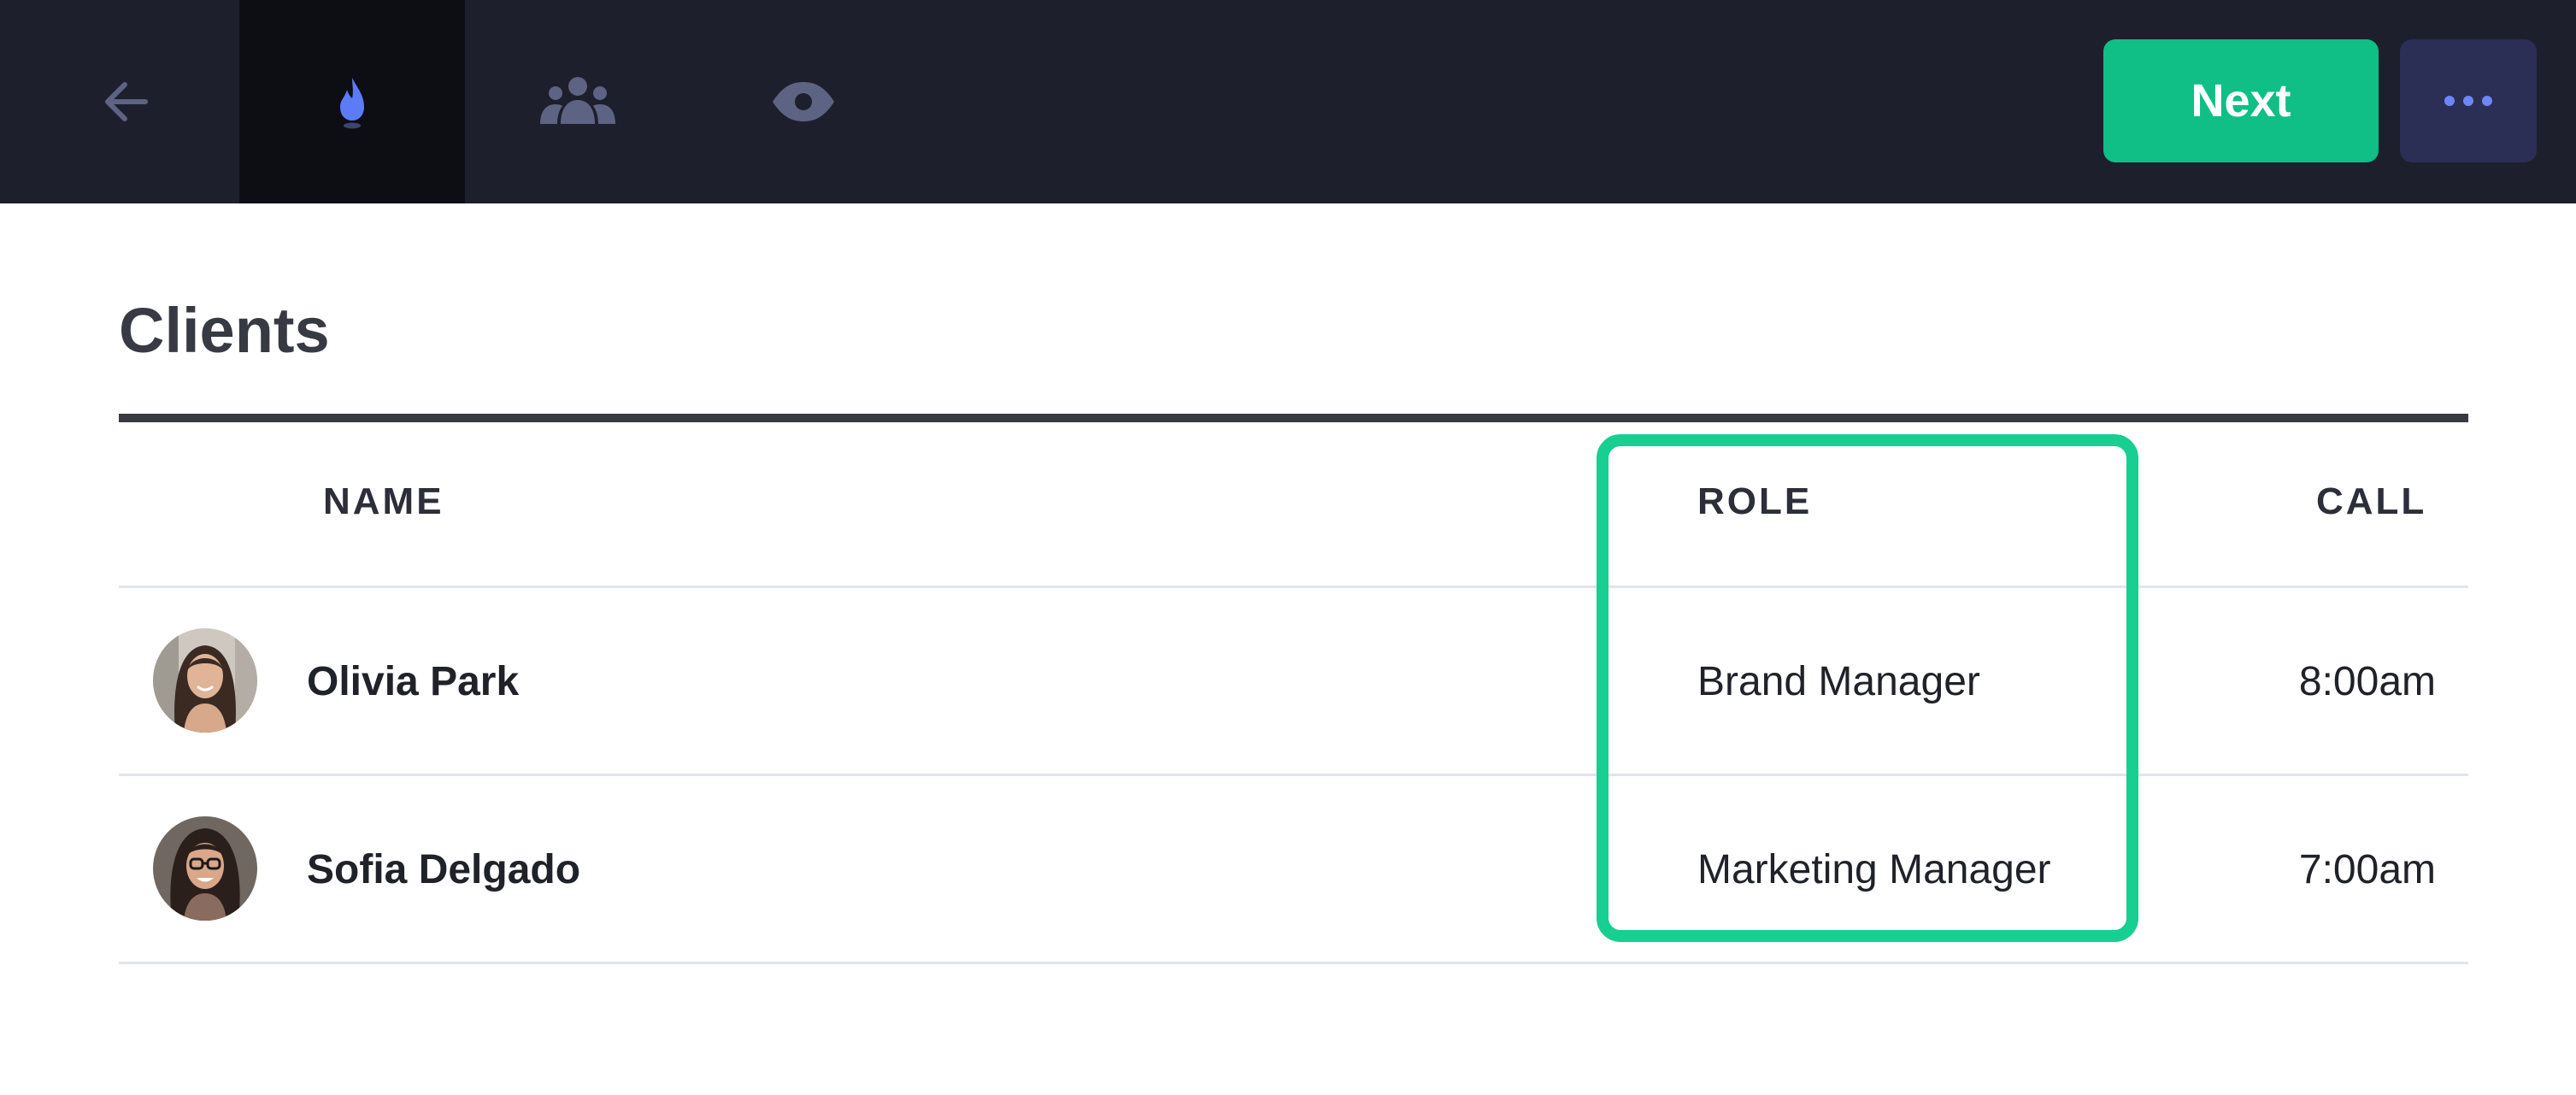 The image size is (2576, 1095). What do you see at coordinates (1293, 418) in the screenshot?
I see `title-divider` at bounding box center [1293, 418].